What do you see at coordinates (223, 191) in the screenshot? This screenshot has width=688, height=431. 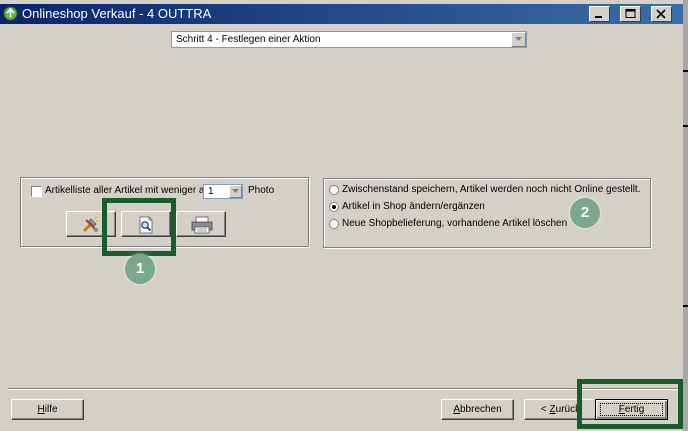 I see `photo-count-dropdown: 1` at bounding box center [223, 191].